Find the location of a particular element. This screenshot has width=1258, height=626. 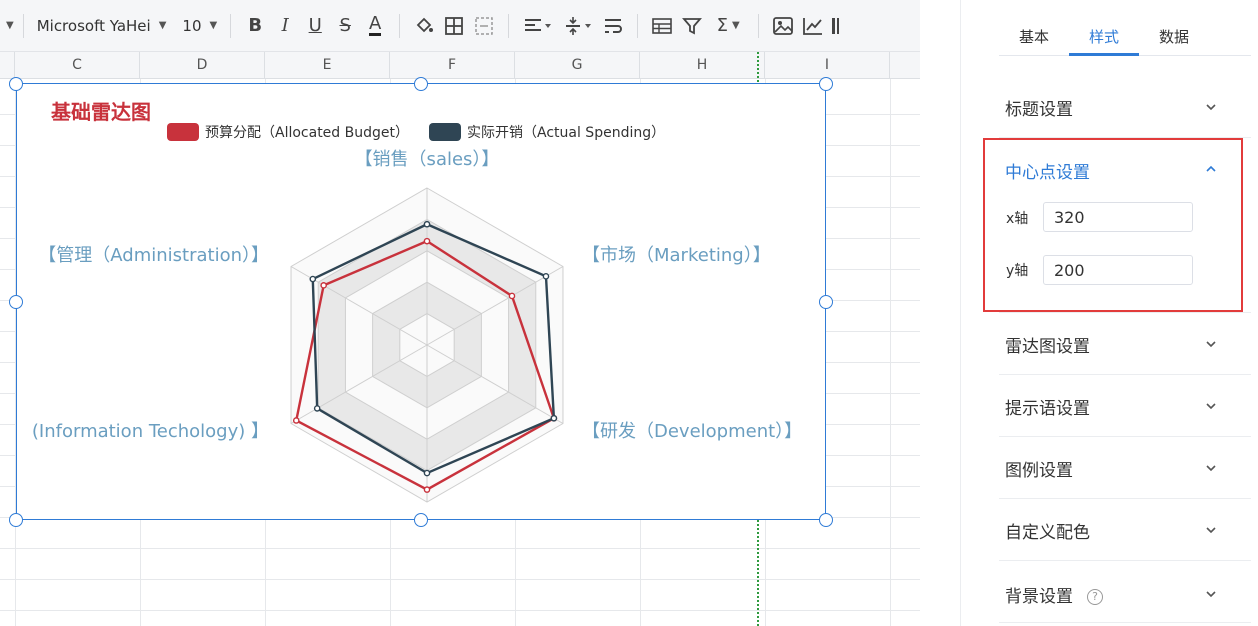

font-family-value: Microsoft YaHei is located at coordinates (93, 25).